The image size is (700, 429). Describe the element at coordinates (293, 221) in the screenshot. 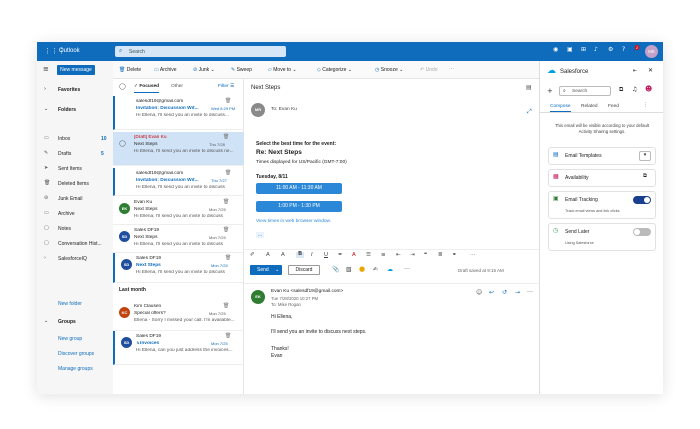

I see `view-times-link: View times in web browser window.` at that location.